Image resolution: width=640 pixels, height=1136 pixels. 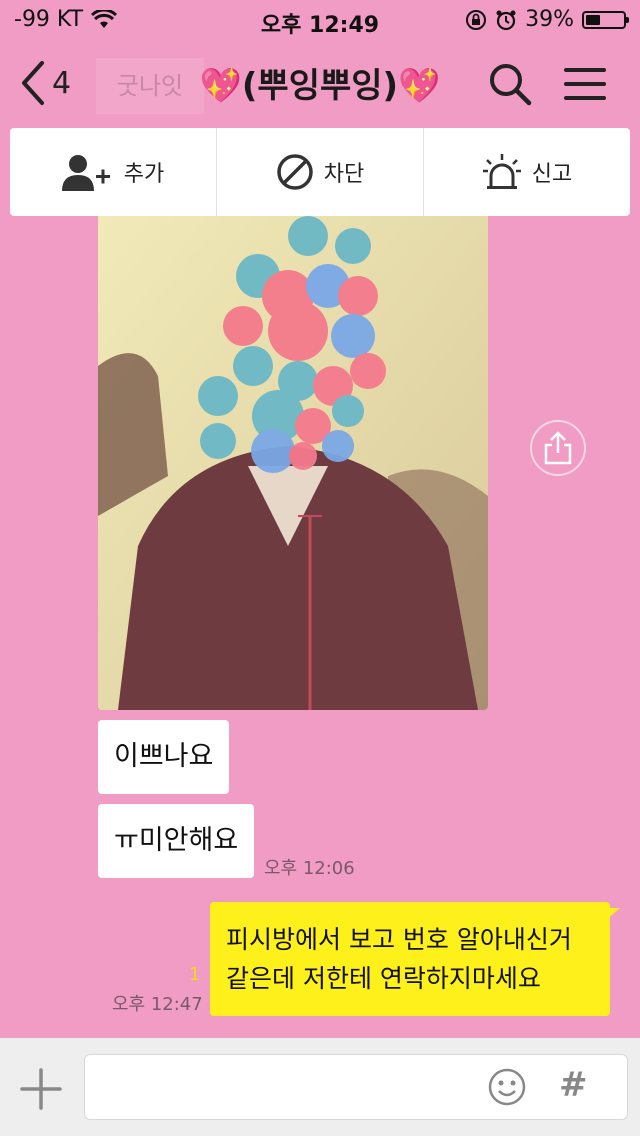 What do you see at coordinates (295, 172) in the screenshot?
I see `block-icon` at bounding box center [295, 172].